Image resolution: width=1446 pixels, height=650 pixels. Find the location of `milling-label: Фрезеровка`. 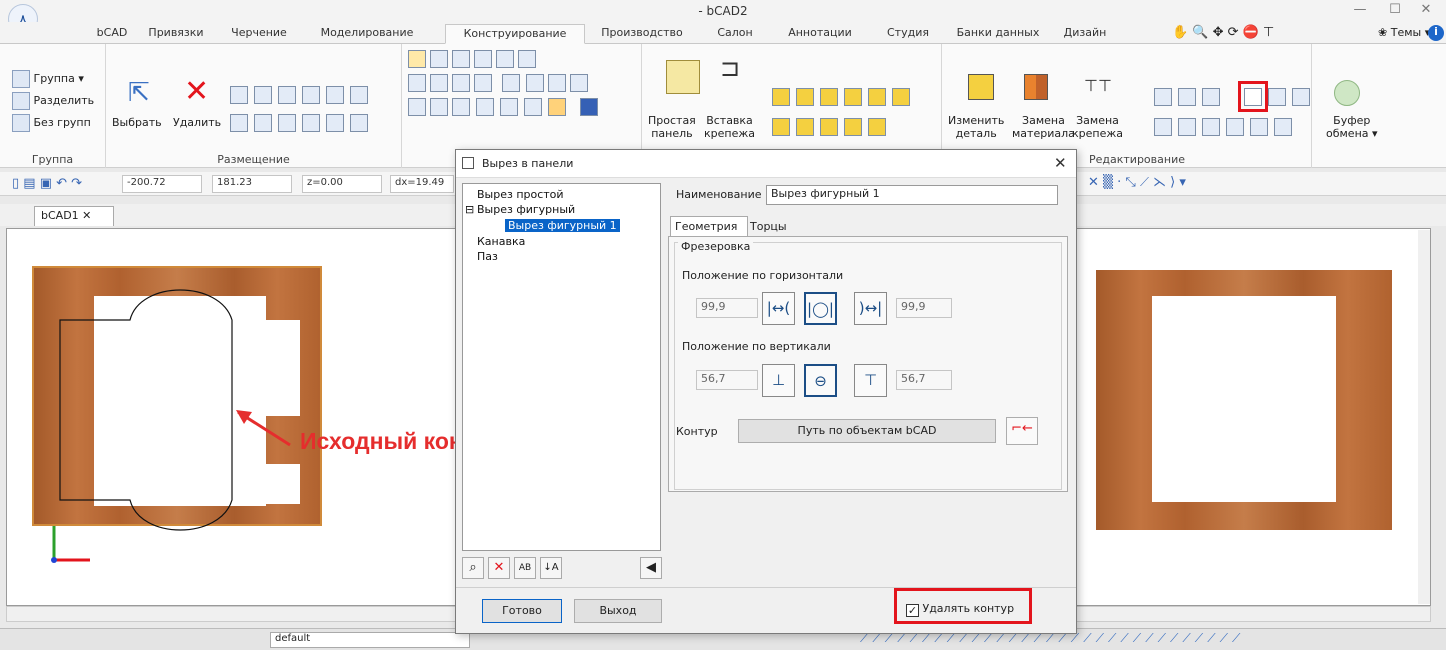

milling-label: Фрезеровка is located at coordinates (716, 246).